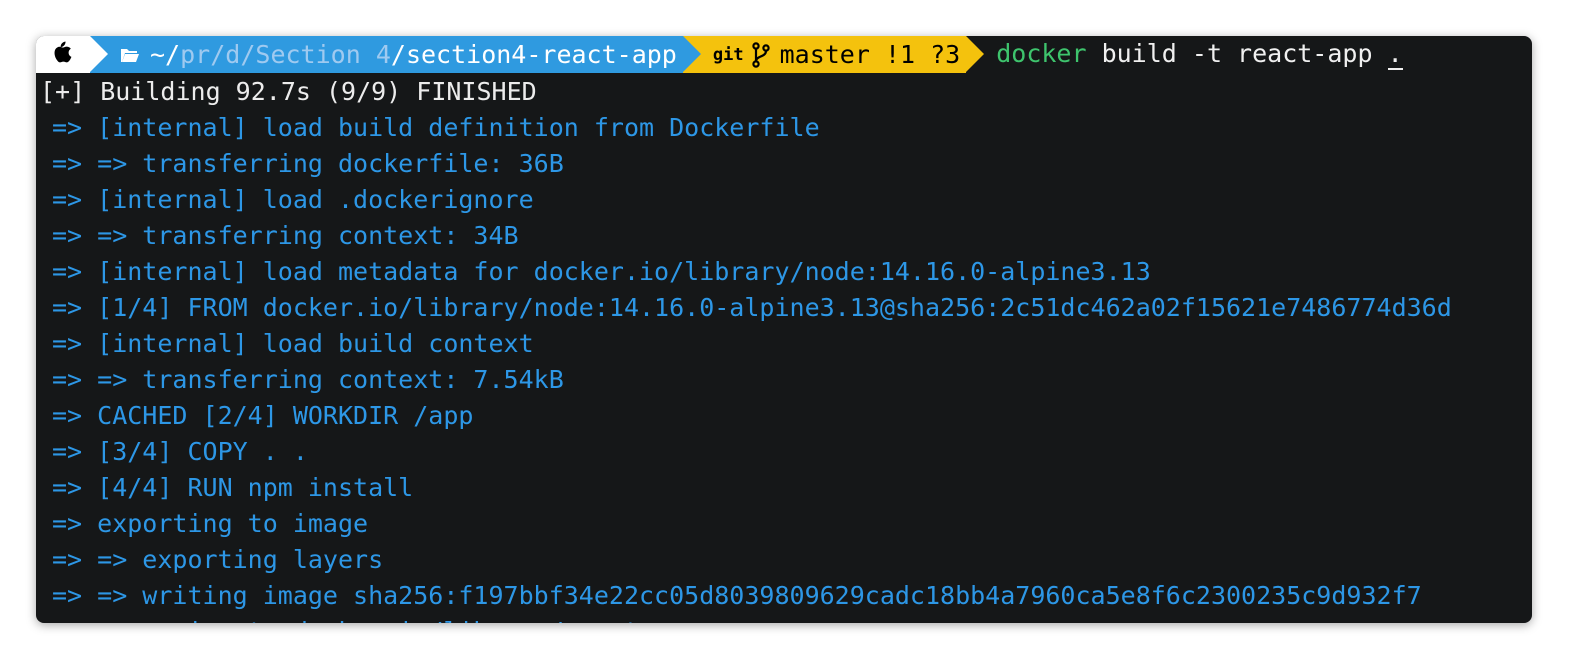  Describe the element at coordinates (308, 163) in the screenshot. I see `output-line: => => transferring dockerfile: 36B` at that location.